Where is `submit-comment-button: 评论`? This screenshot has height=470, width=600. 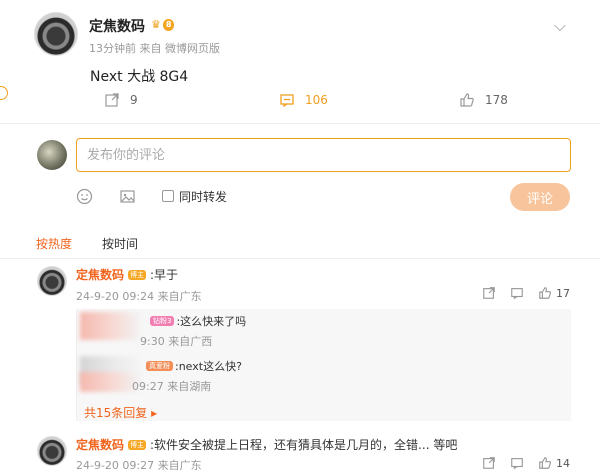
submit-comment-button: 评论 is located at coordinates (540, 197).